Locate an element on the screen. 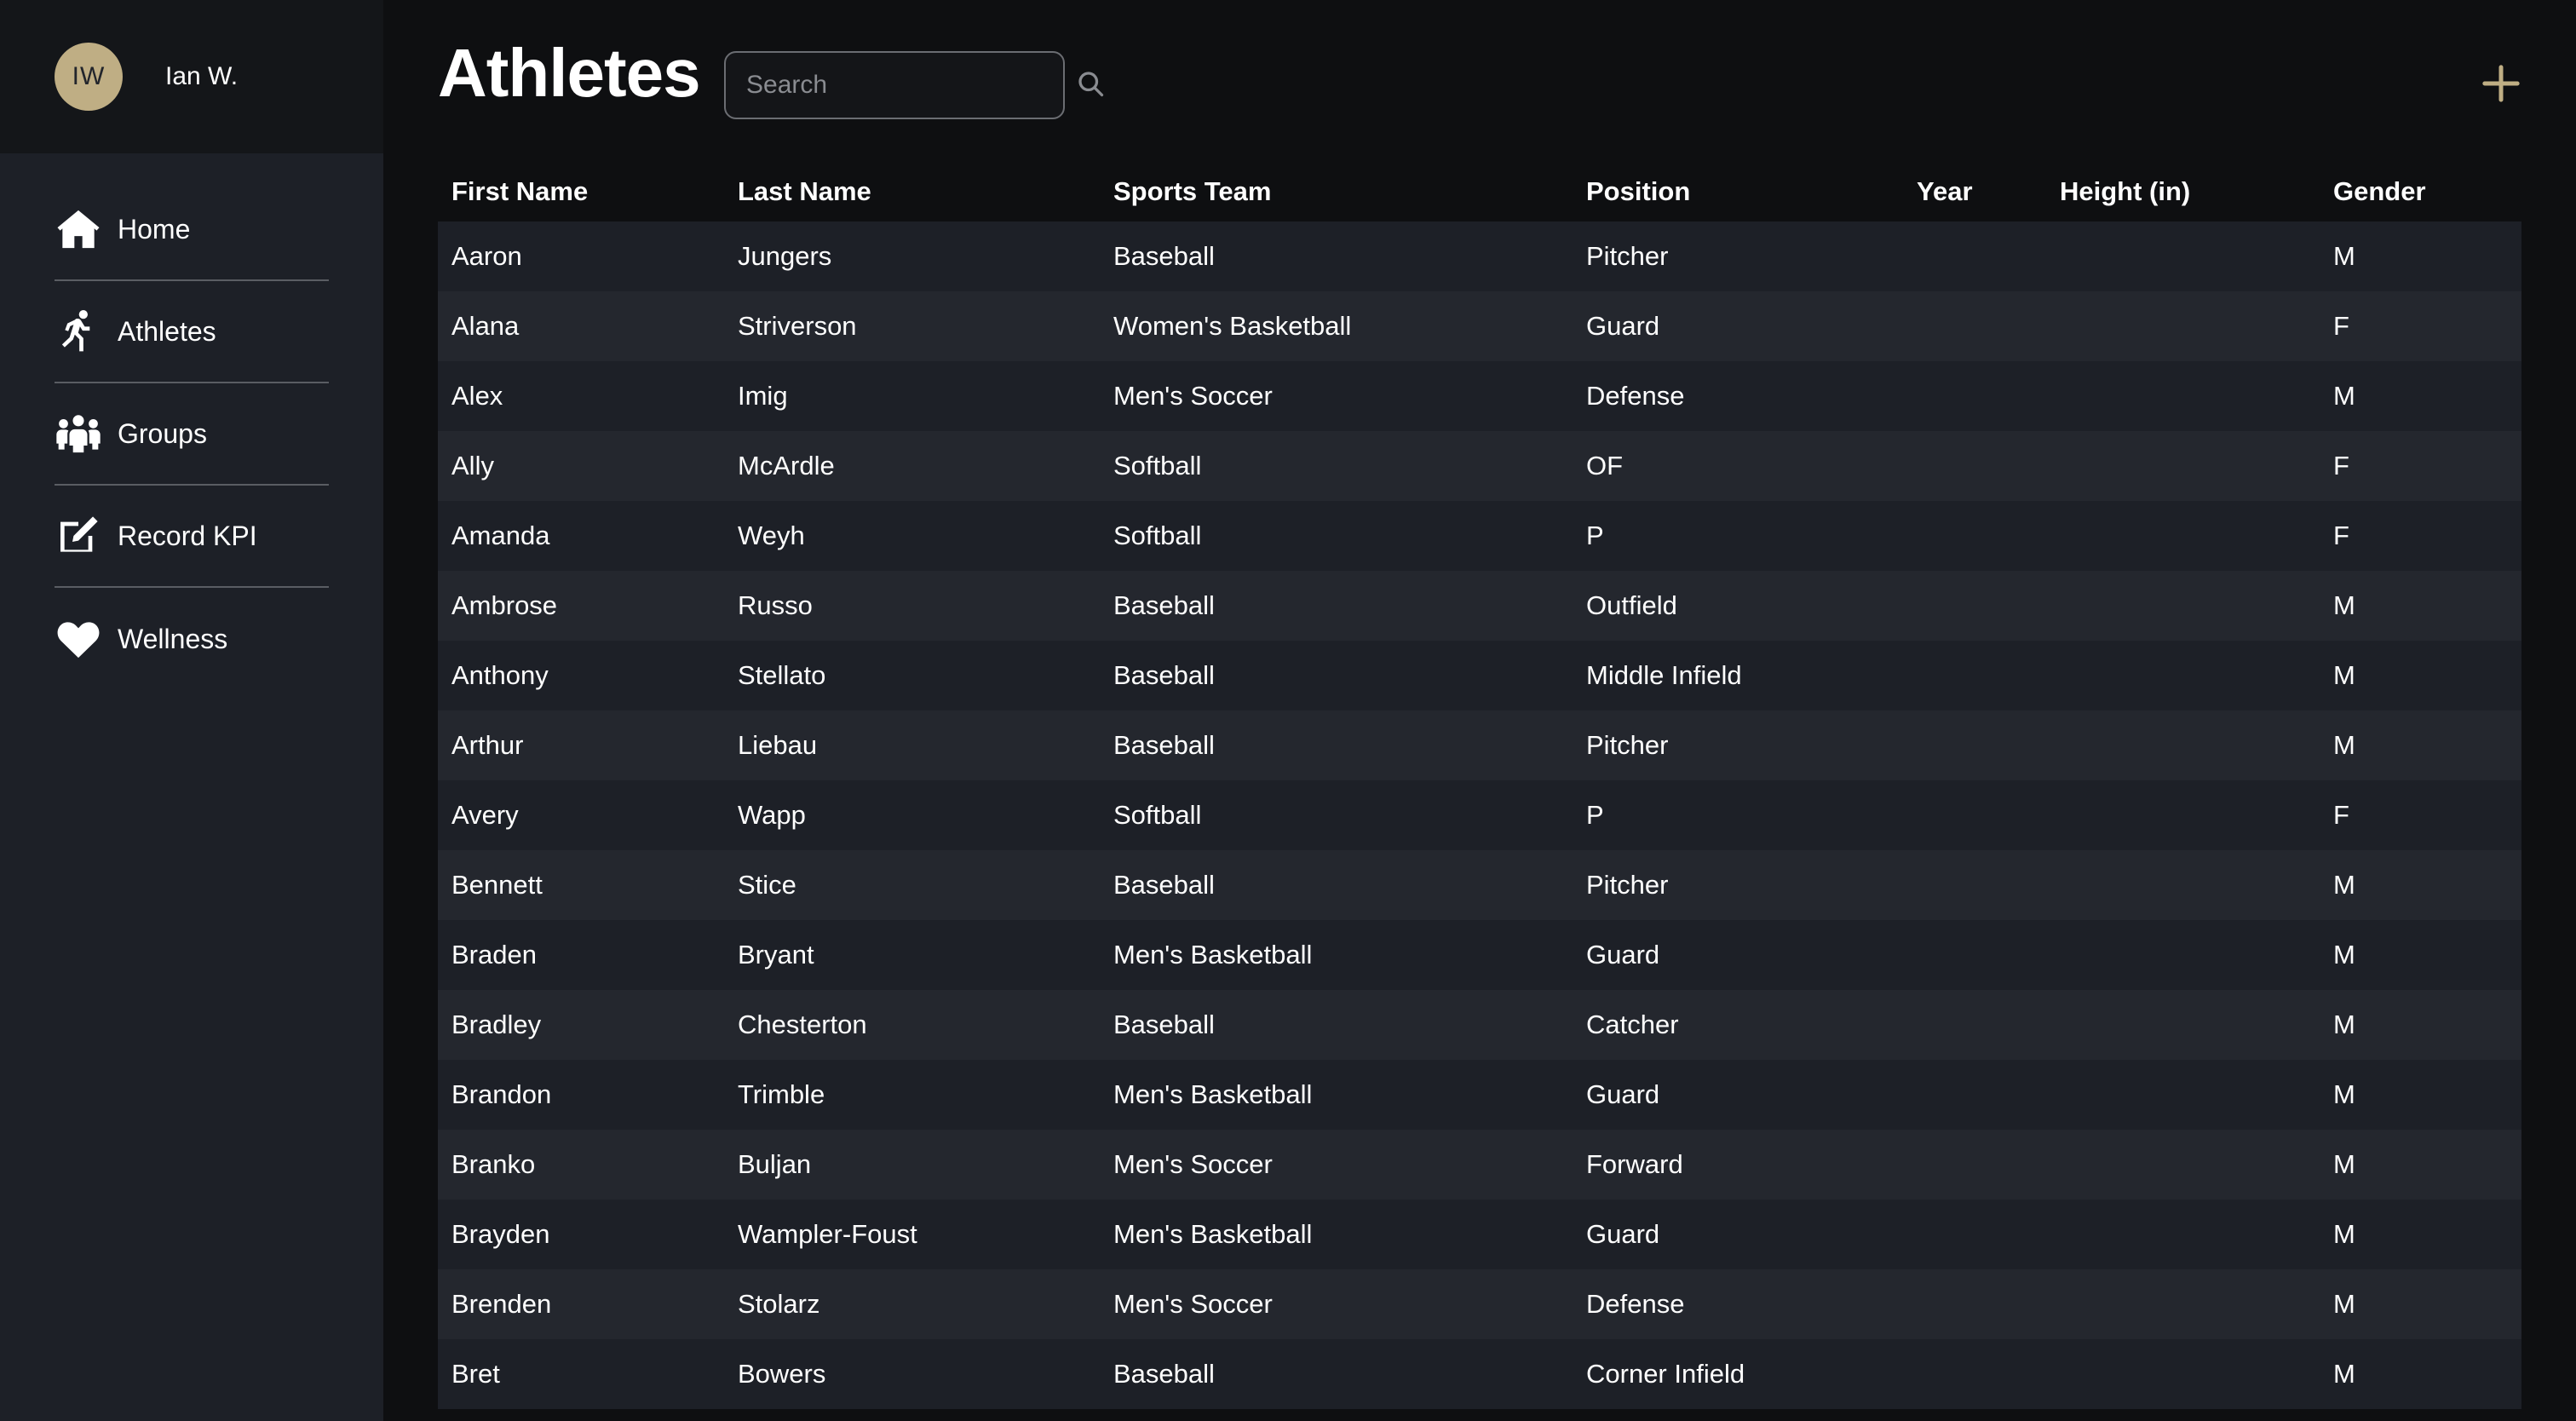 The width and height of the screenshot is (2576, 1421). table-cell: Aaron is located at coordinates (487, 256).